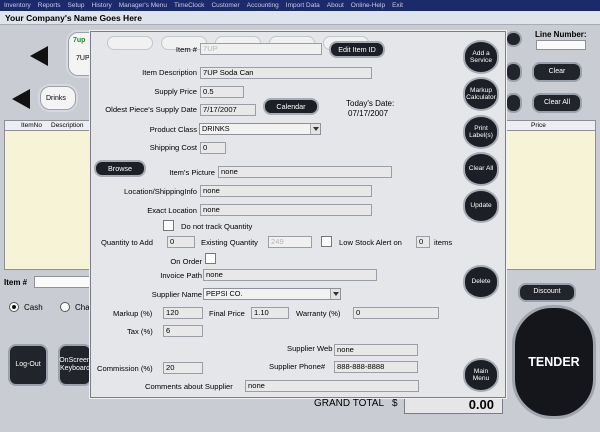  I want to click on final-price-label: Final Price, so click(227, 313).